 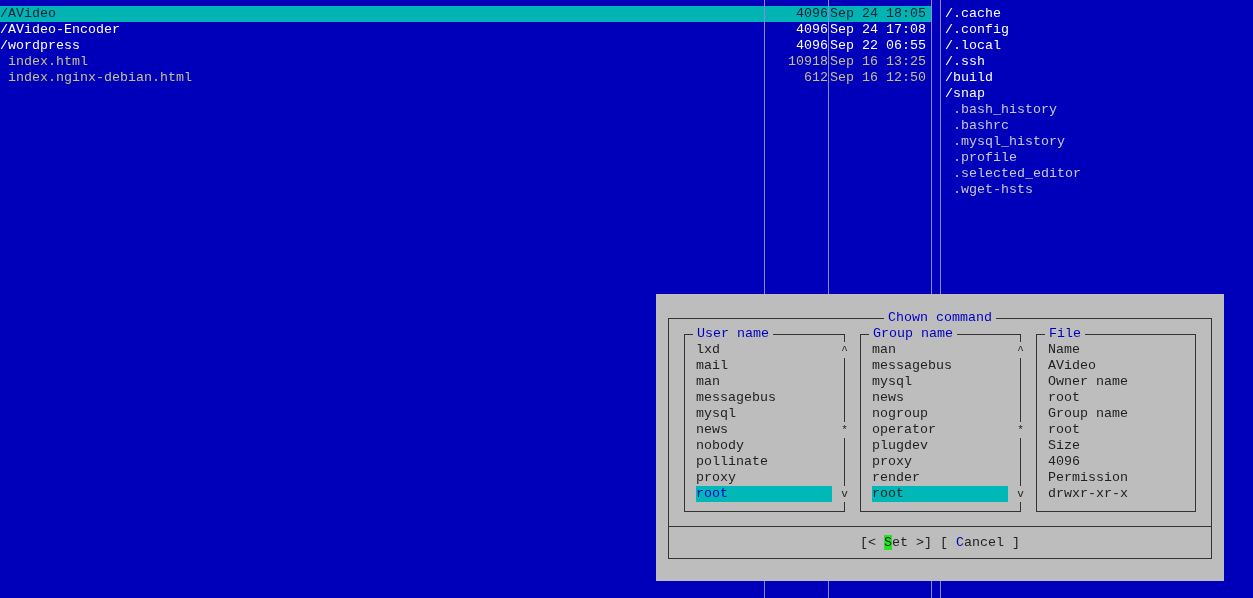 What do you see at coordinates (1099, 158) in the screenshot?
I see `file-name: .profile` at bounding box center [1099, 158].